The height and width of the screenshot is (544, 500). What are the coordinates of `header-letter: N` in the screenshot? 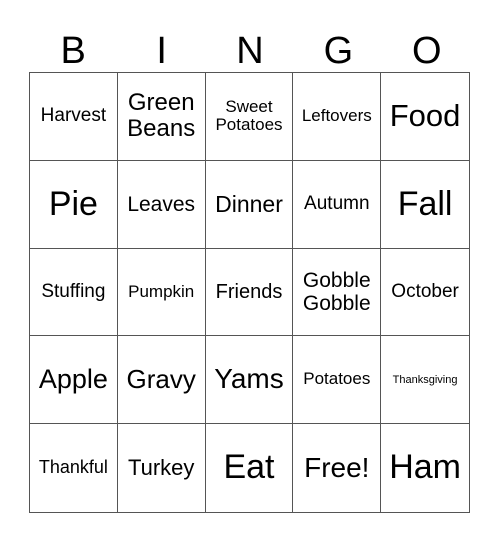 It's located at (250, 51).